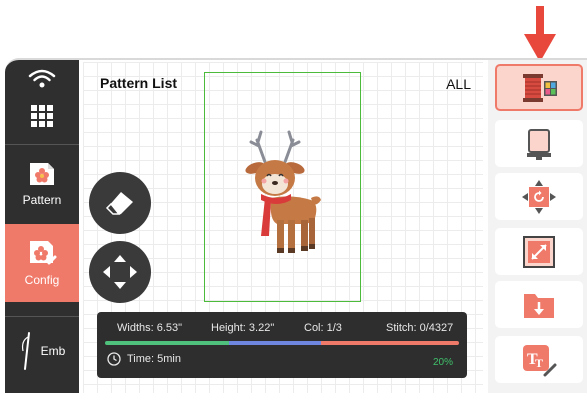 The width and height of the screenshot is (587, 393). Describe the element at coordinates (114, 359) in the screenshot. I see `clock-icon` at that location.